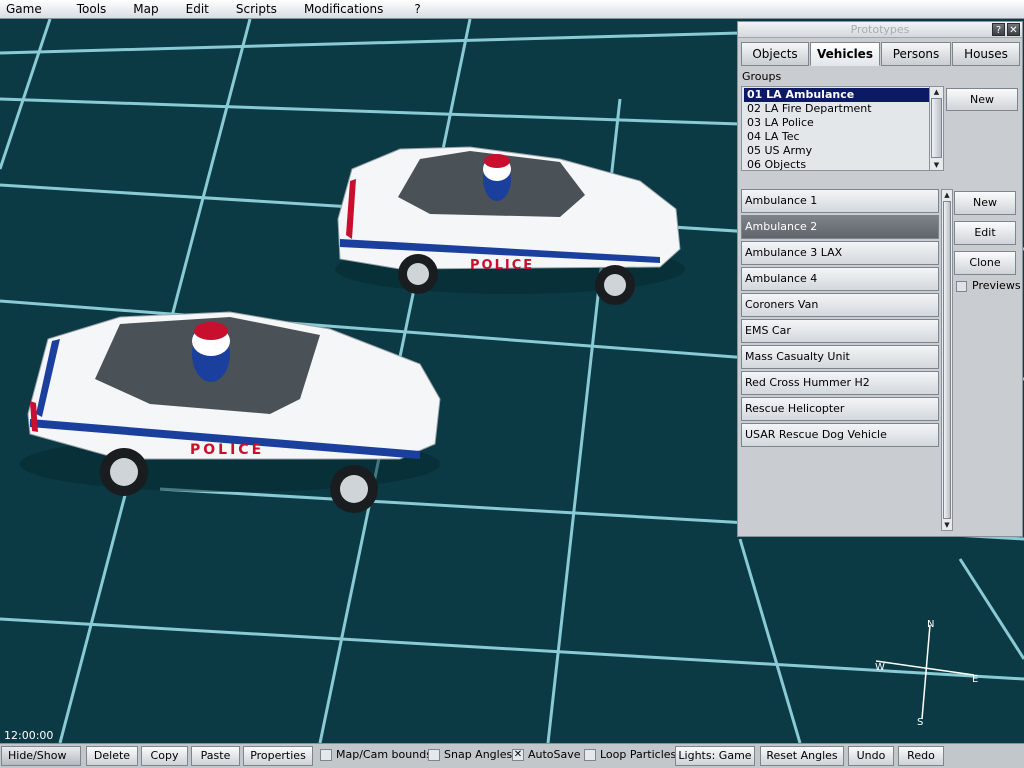 Image resolution: width=1024 pixels, height=768 pixels. What do you see at coordinates (840, 383) in the screenshot?
I see `list-item: Red Cross Hummer H2` at bounding box center [840, 383].